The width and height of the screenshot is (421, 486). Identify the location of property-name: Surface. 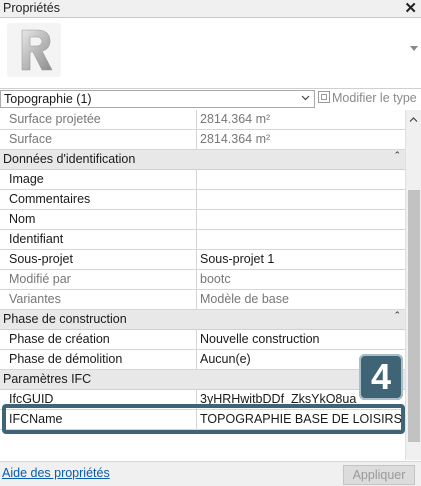
(98, 139).